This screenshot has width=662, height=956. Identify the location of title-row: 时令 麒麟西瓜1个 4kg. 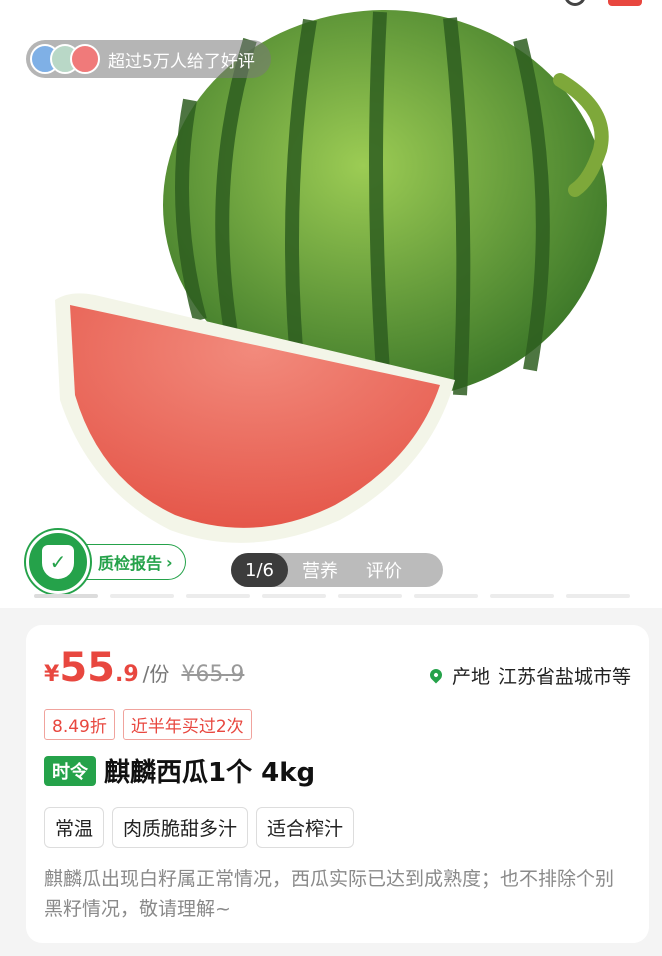
(337, 770).